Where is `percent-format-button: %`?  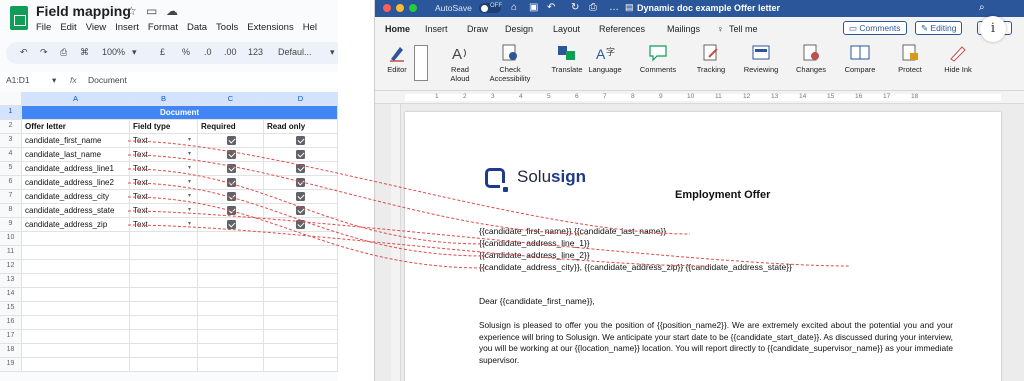
percent-format-button: % is located at coordinates (186, 52).